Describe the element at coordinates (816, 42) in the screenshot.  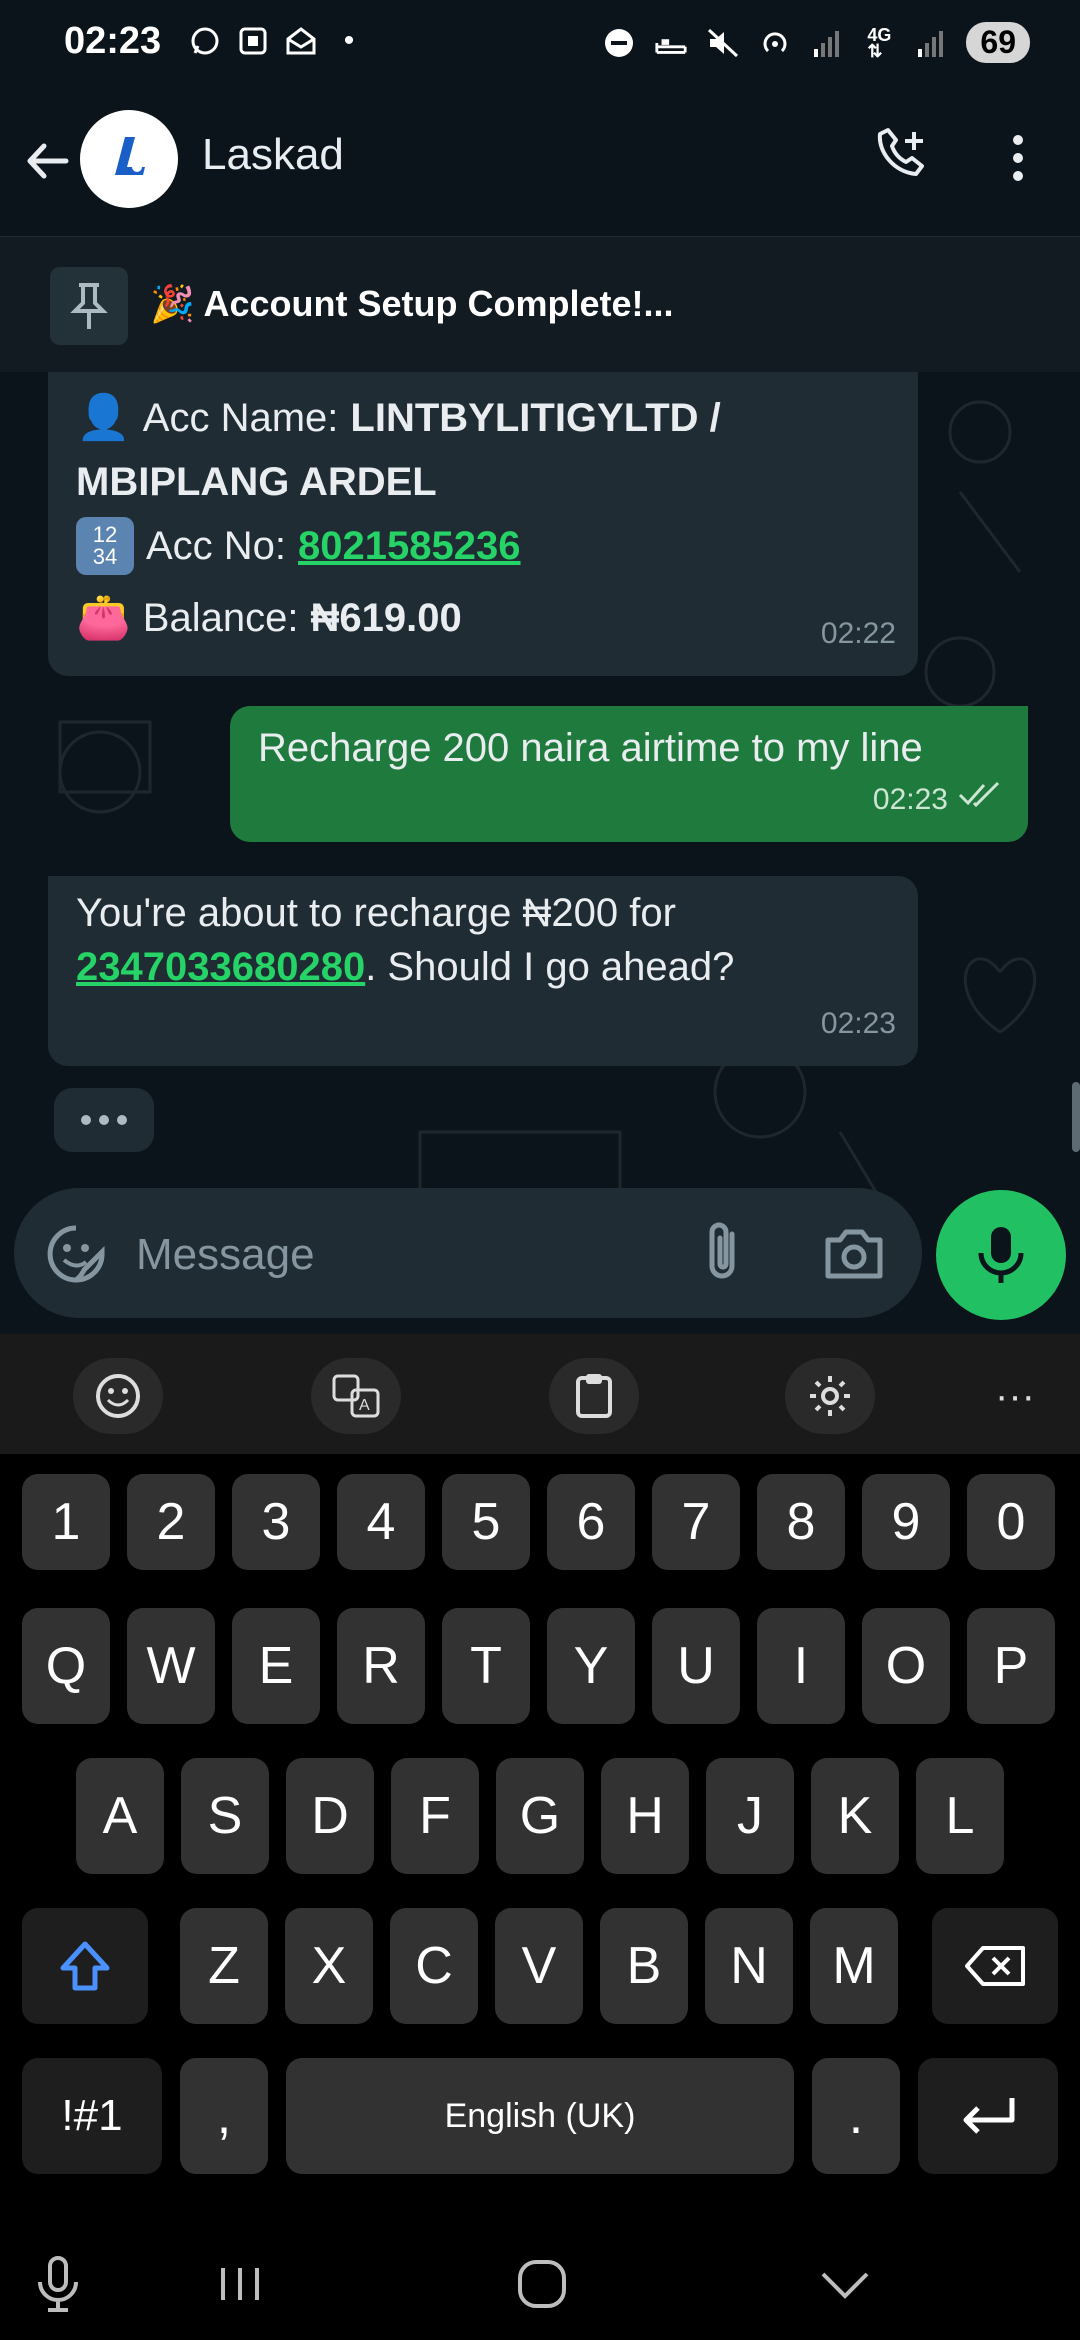
I see `status-system-icons: 4G ⇅ 69` at that location.